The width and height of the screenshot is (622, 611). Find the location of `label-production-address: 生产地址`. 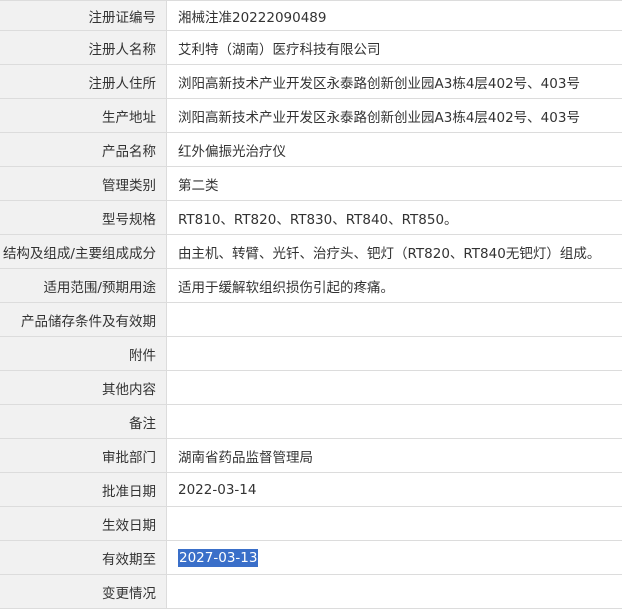

label-production-address: 生产地址 is located at coordinates (83, 115).